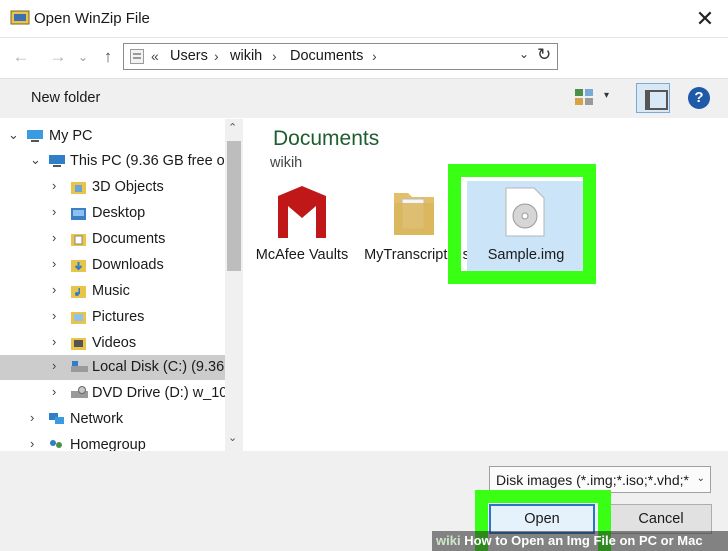 Image resolution: width=728 pixels, height=551 pixels. What do you see at coordinates (326, 56) in the screenshot?
I see `breadcrumb-documents: Documents` at bounding box center [326, 56].